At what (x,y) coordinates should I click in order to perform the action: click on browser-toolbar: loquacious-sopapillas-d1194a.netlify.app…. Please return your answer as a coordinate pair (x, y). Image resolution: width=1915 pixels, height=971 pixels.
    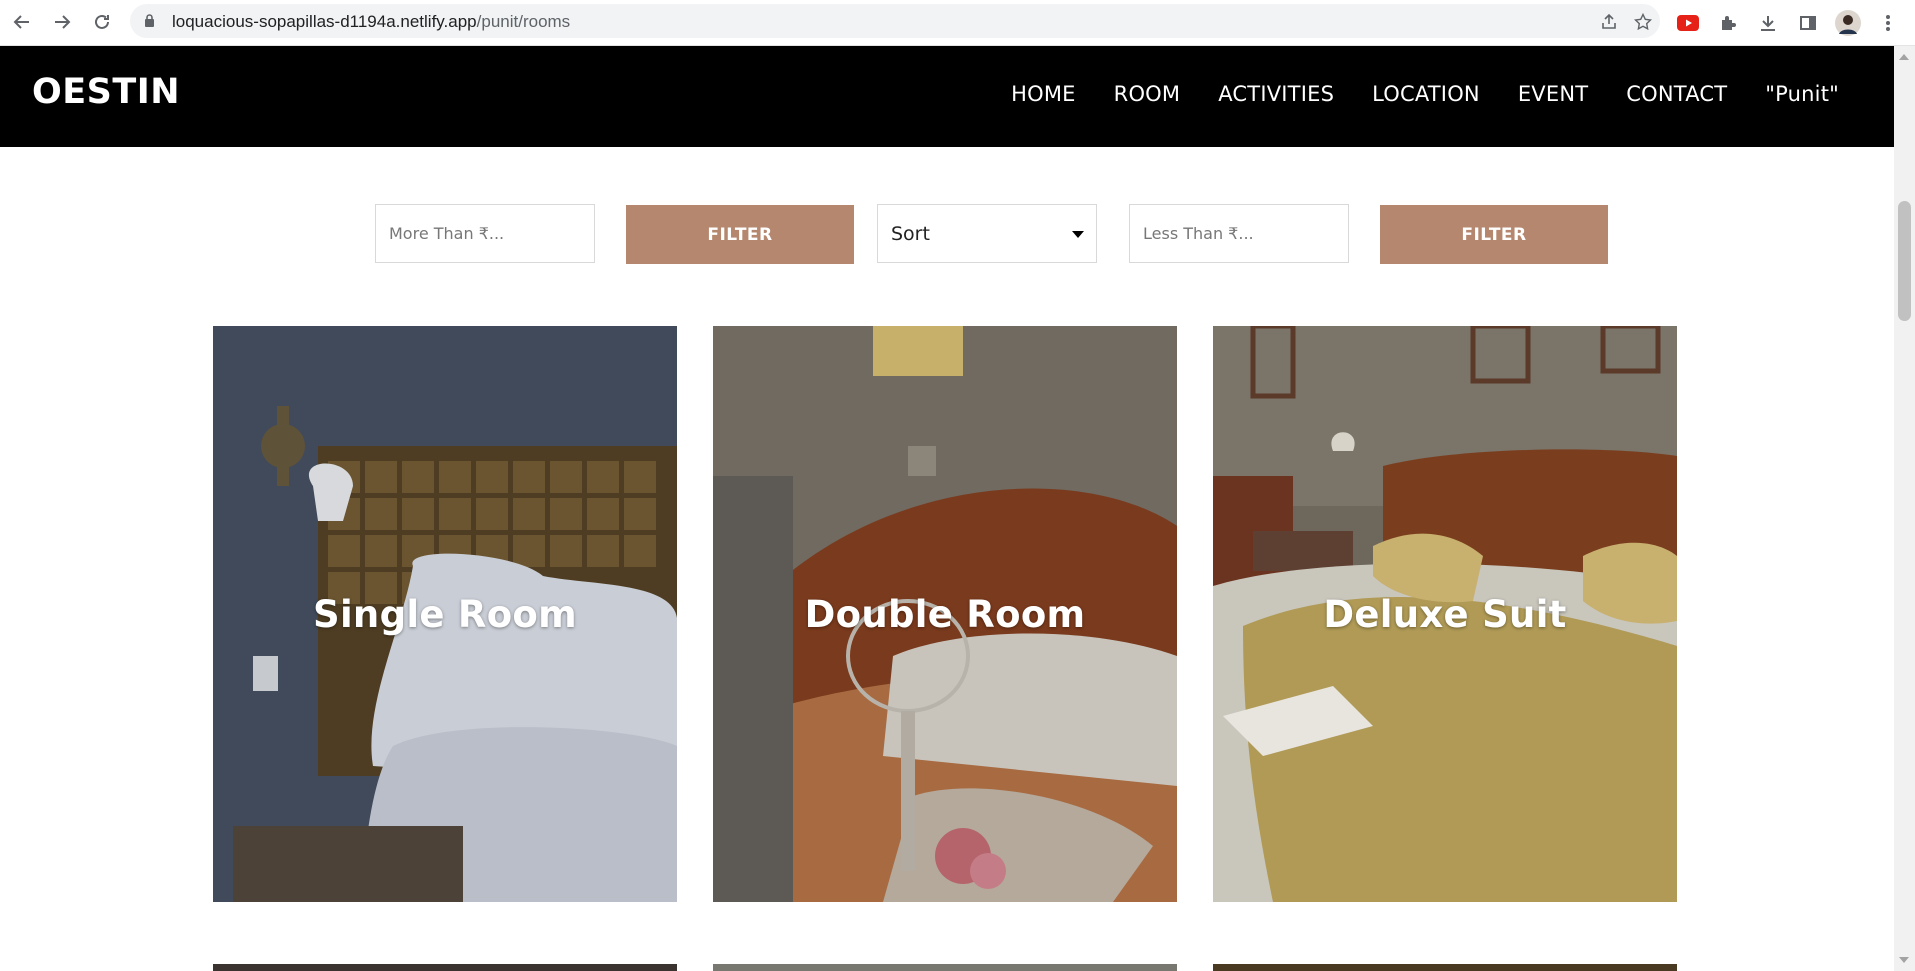
    Looking at the image, I should click on (957, 23).